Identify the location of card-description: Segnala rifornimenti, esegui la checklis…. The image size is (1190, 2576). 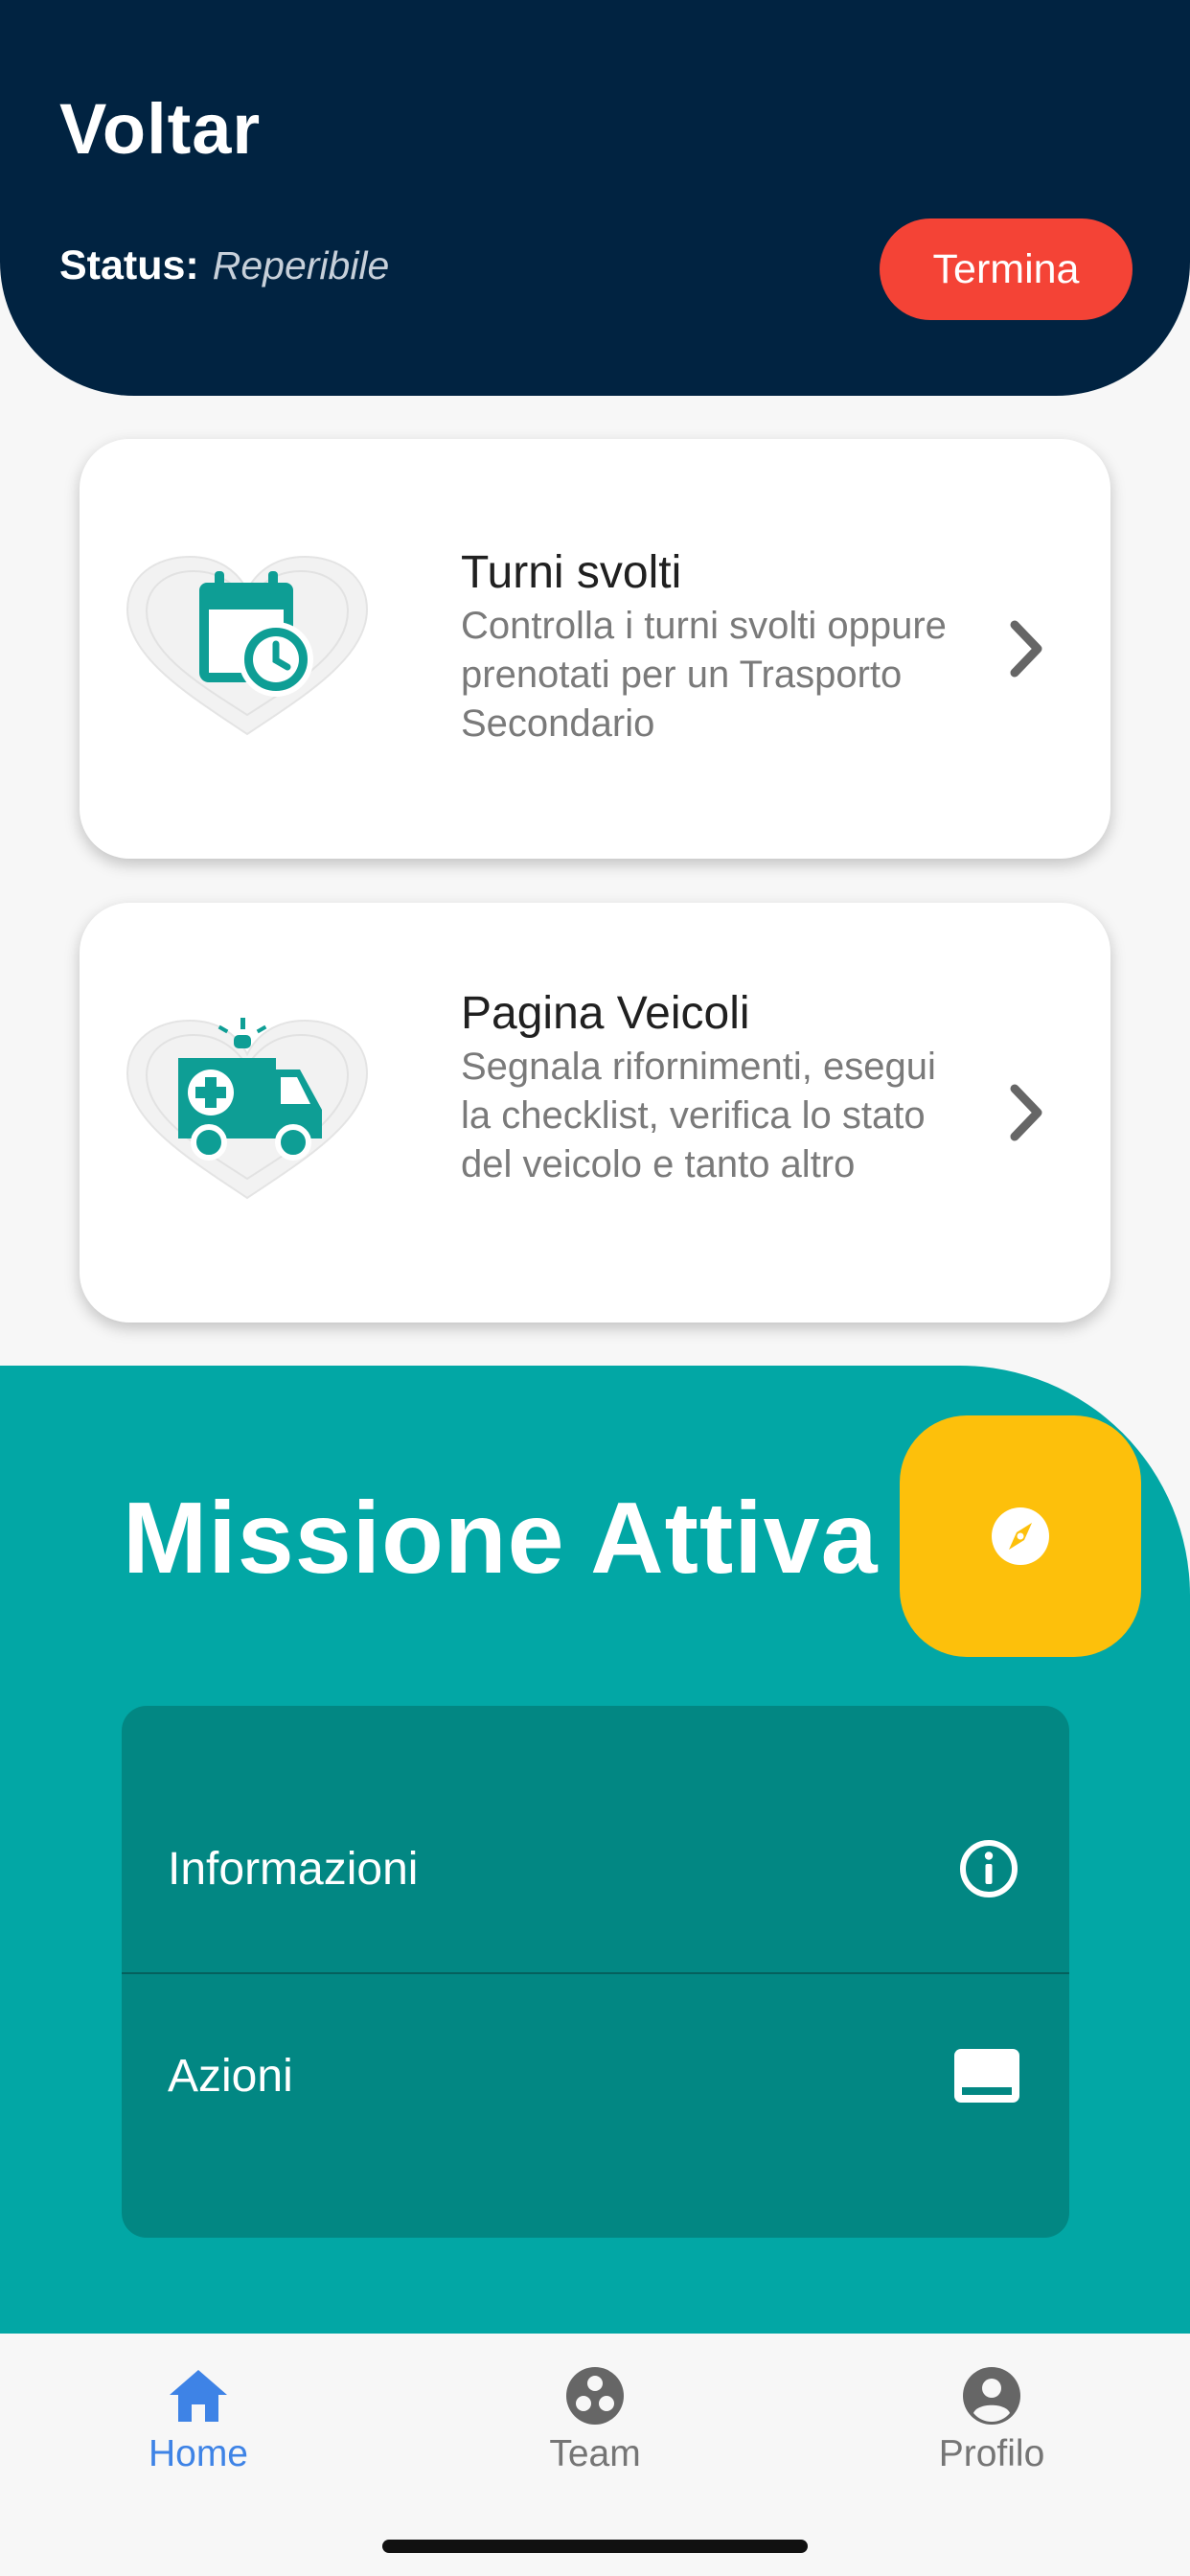
(699, 1115).